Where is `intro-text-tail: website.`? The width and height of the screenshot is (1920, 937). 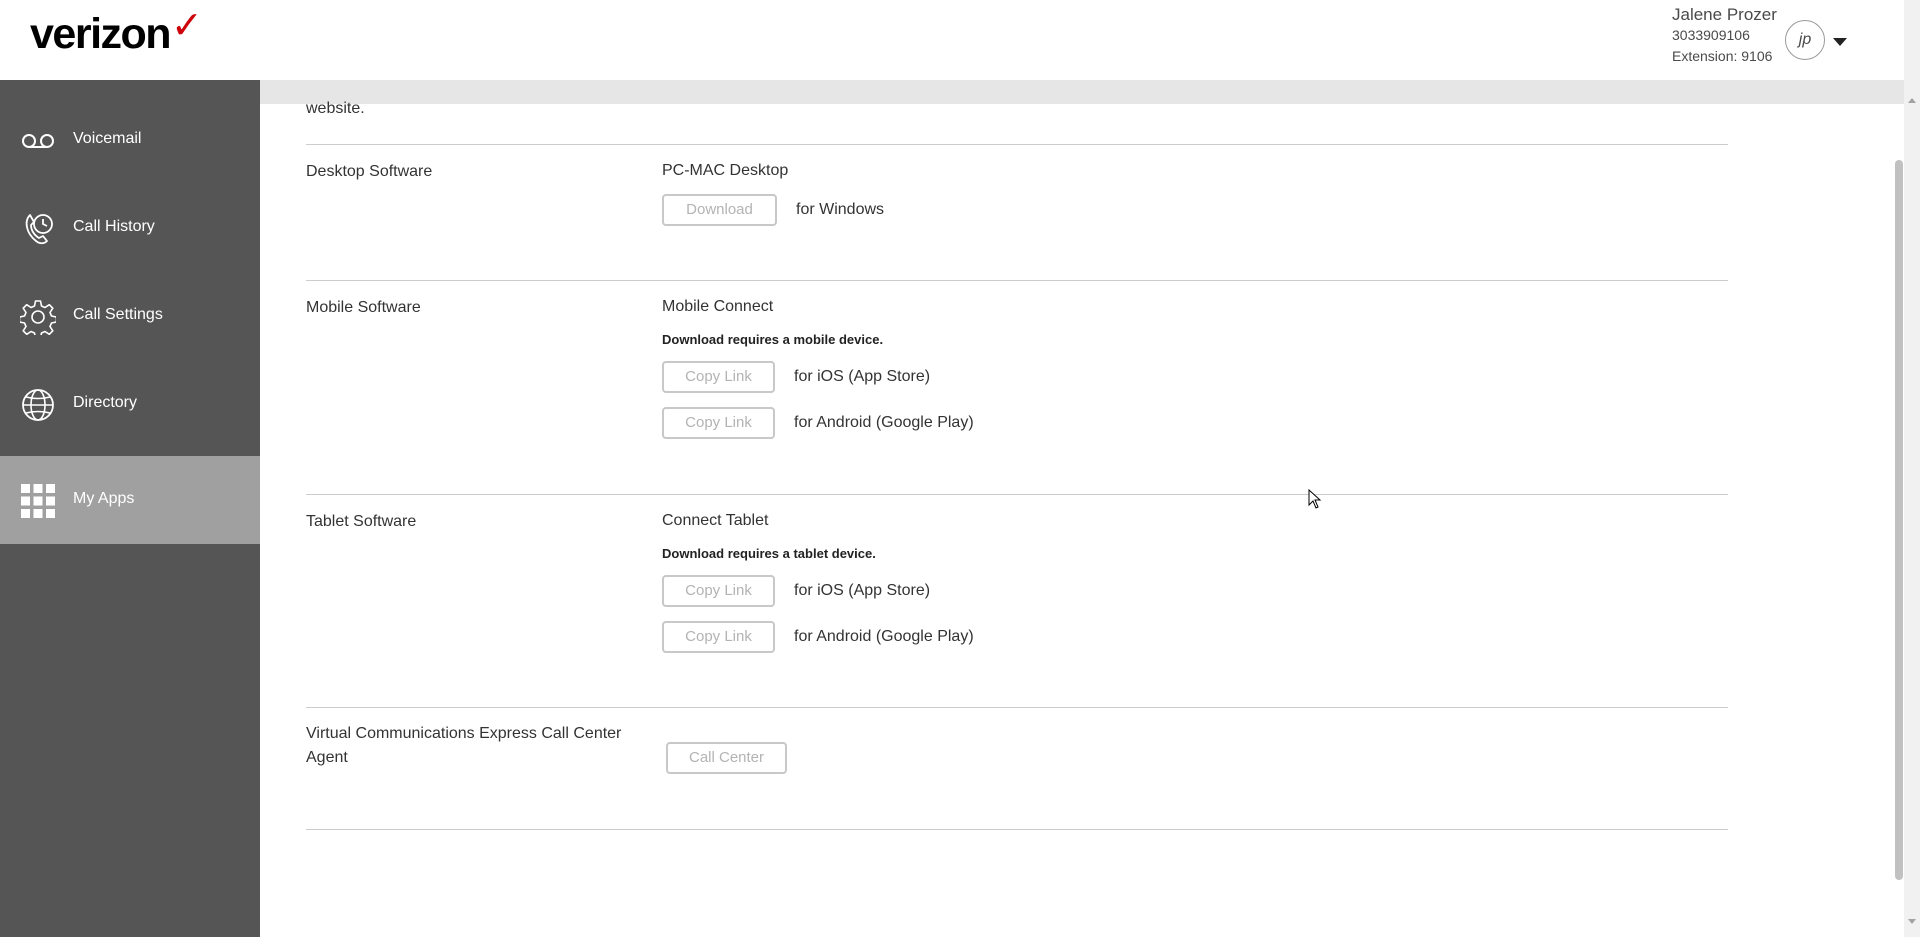 intro-text-tail: website. is located at coordinates (335, 108).